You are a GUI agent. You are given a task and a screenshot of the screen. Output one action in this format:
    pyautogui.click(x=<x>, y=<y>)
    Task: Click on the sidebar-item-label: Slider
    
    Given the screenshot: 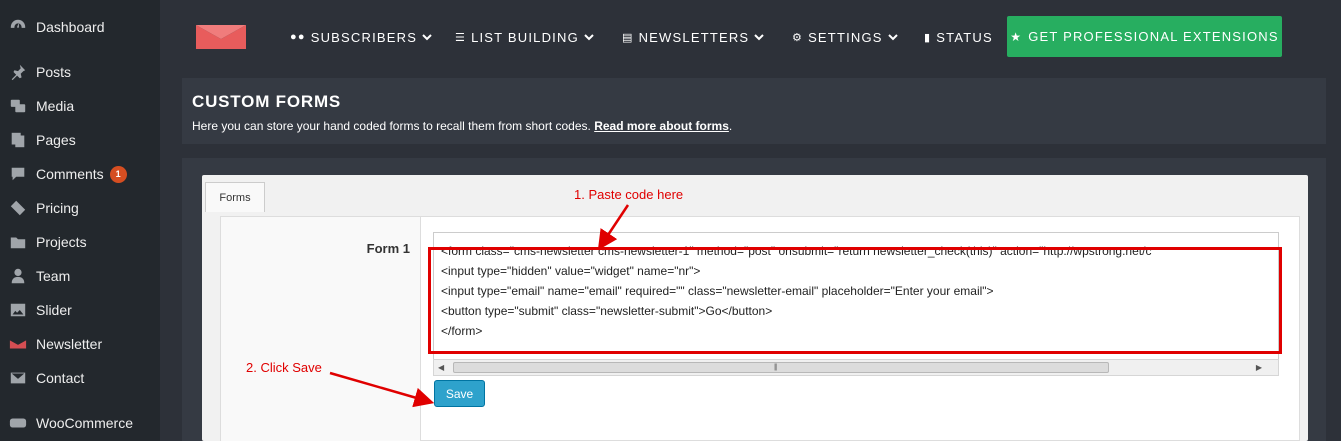 What is the action you would take?
    pyautogui.click(x=54, y=310)
    